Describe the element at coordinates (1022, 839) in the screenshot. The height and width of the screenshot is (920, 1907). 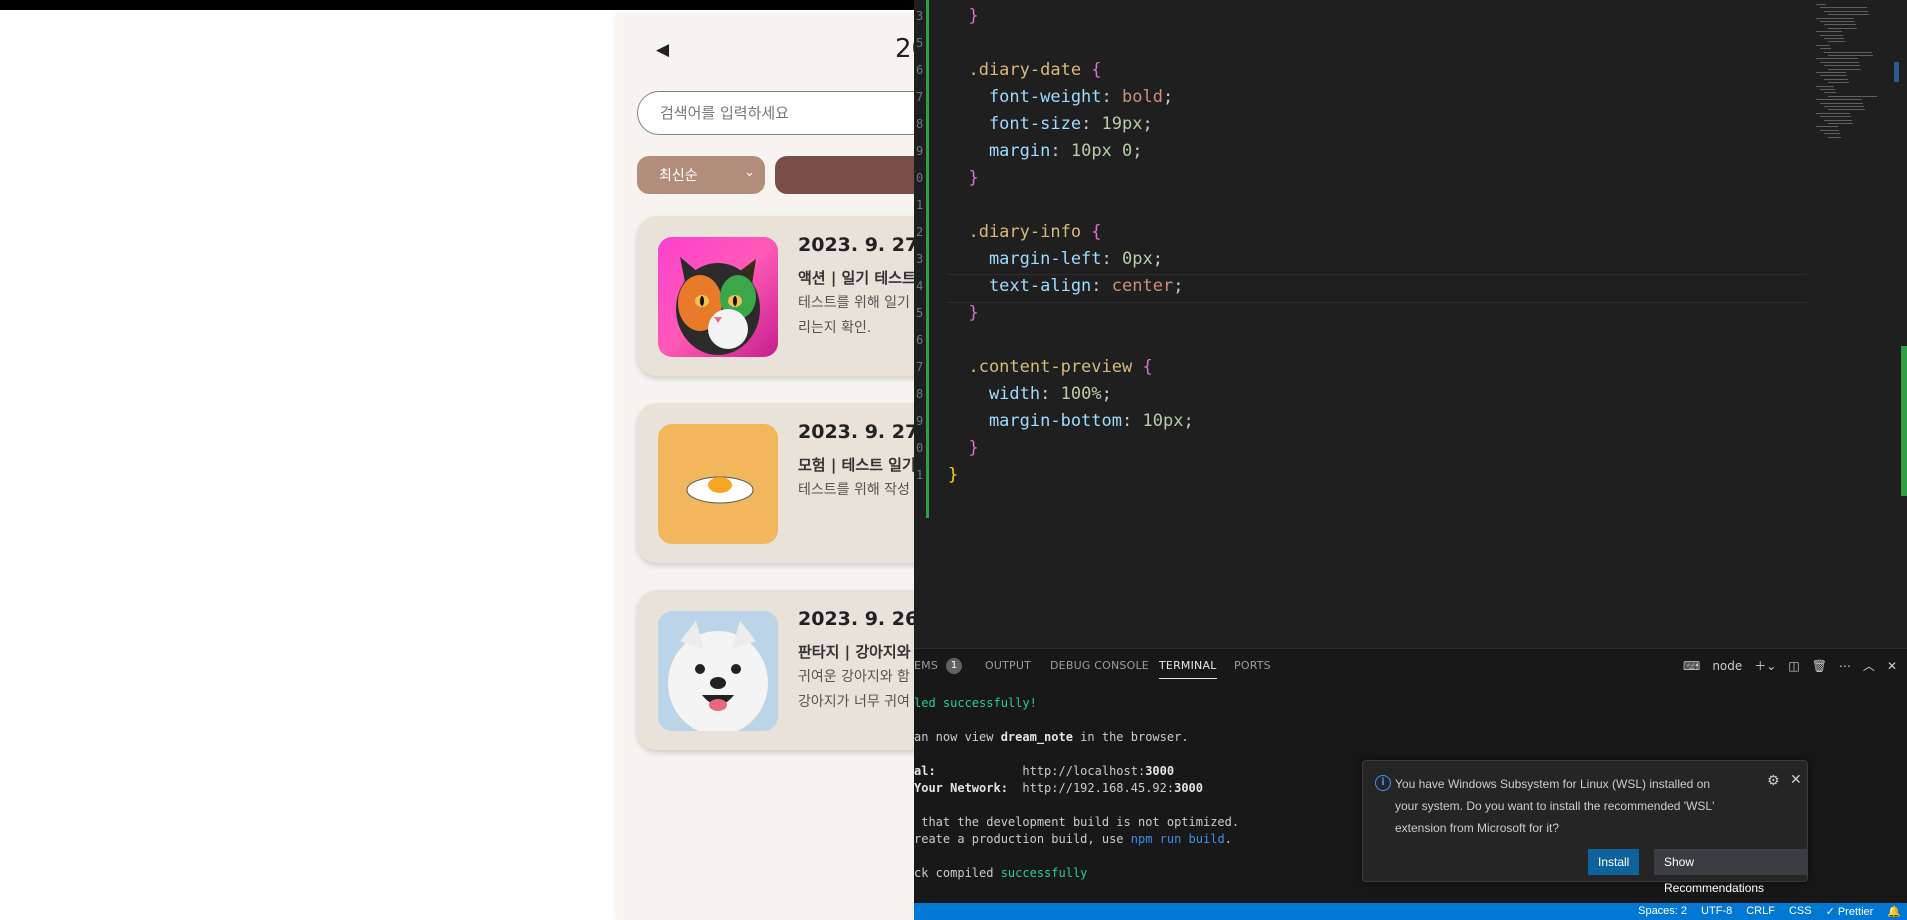
I see `terminal-token: reate a production build, use` at that location.